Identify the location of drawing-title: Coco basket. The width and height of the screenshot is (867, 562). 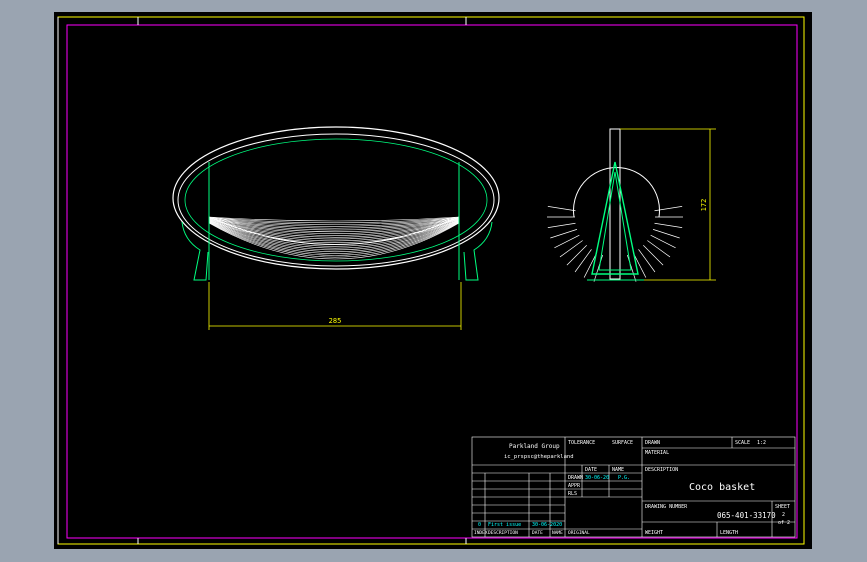
(722, 487).